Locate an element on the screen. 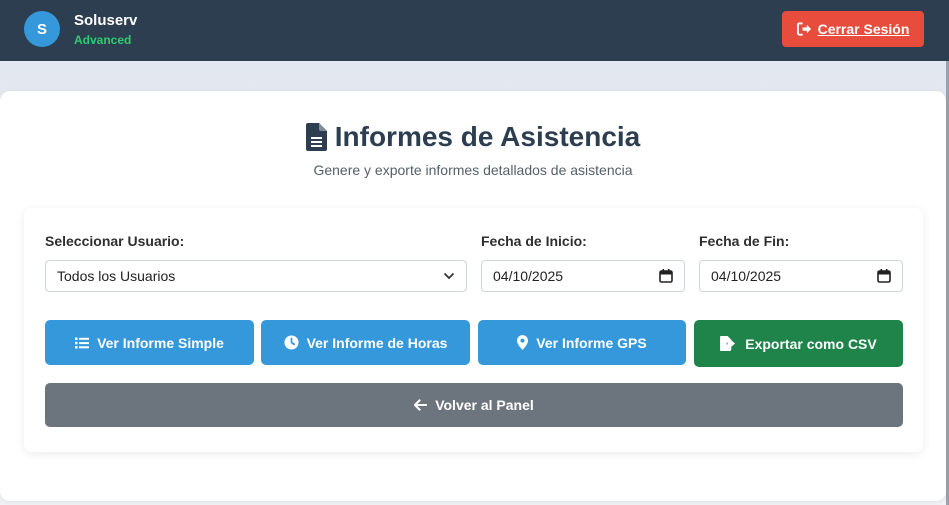 This screenshot has height=505, width=949. hours-report-label: Ver Informe de Horas is located at coordinates (377, 342).